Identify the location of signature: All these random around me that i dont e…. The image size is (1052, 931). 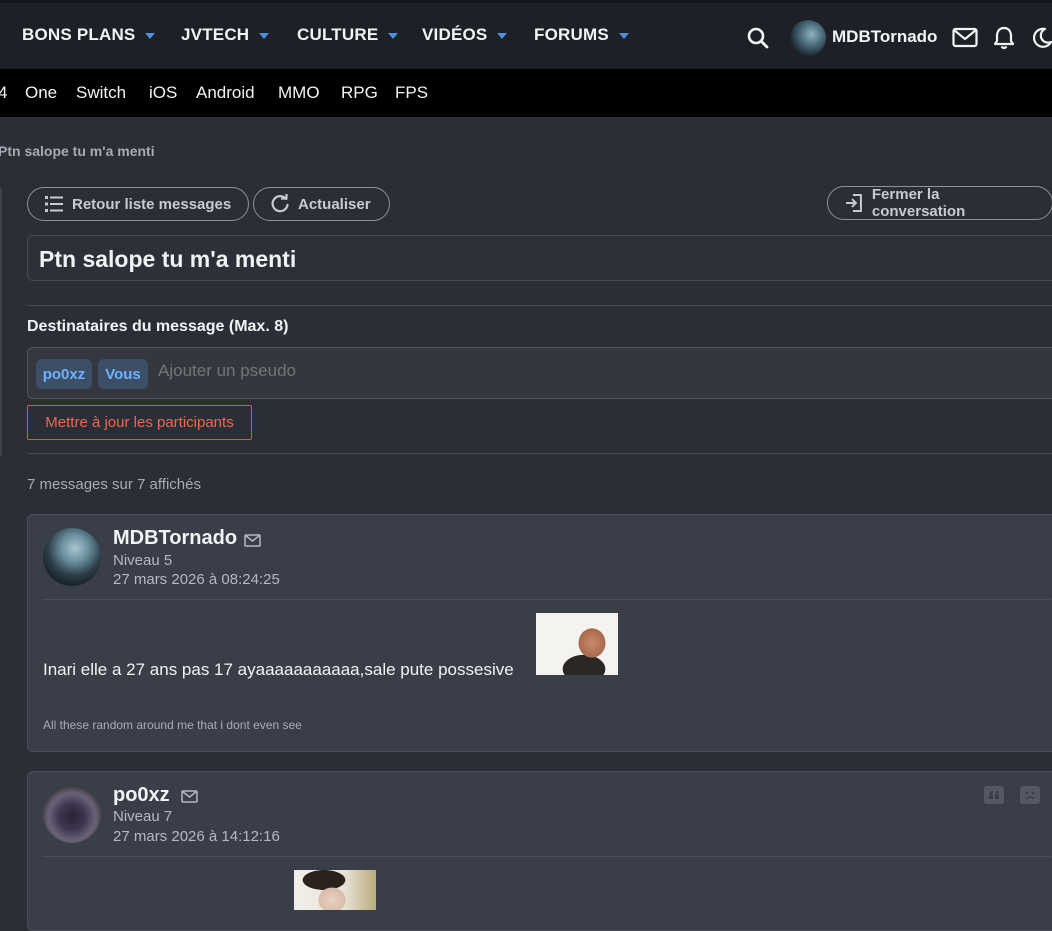
(172, 725).